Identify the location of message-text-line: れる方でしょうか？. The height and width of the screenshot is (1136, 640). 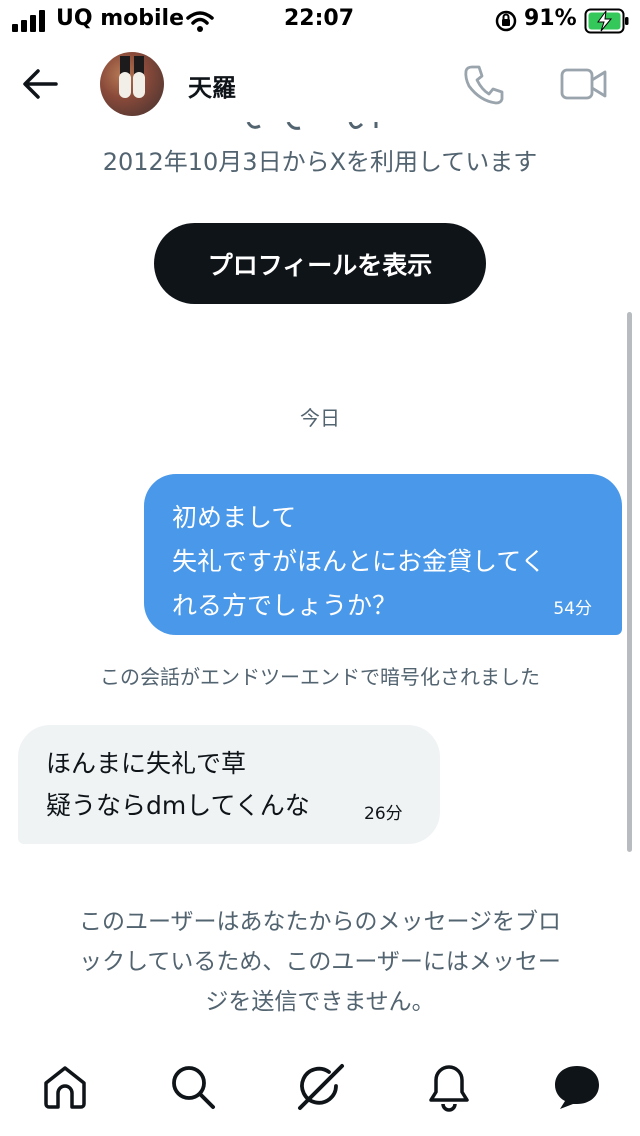
(285, 605).